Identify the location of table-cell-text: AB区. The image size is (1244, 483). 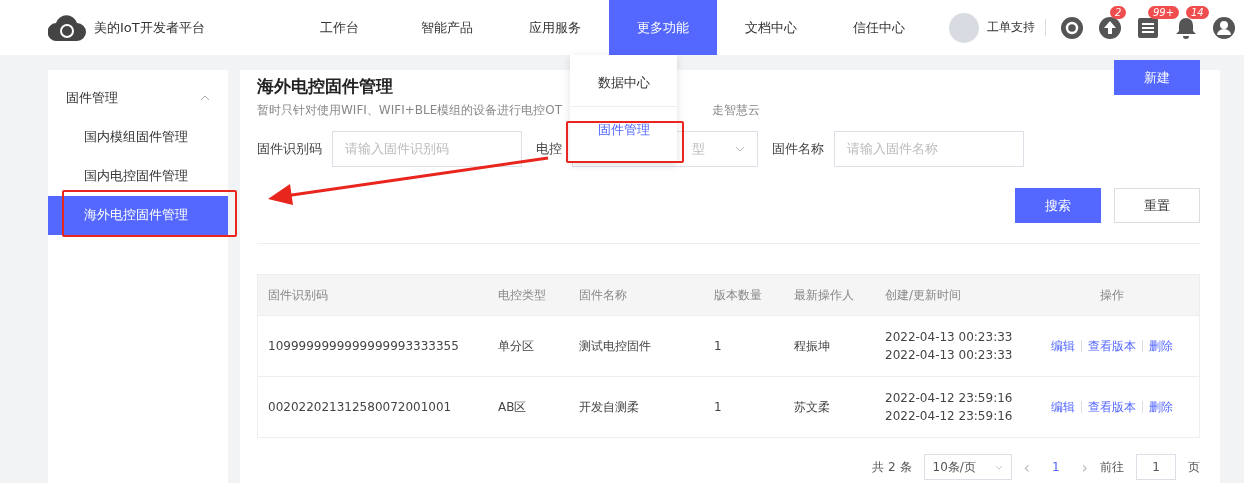
(513, 407).